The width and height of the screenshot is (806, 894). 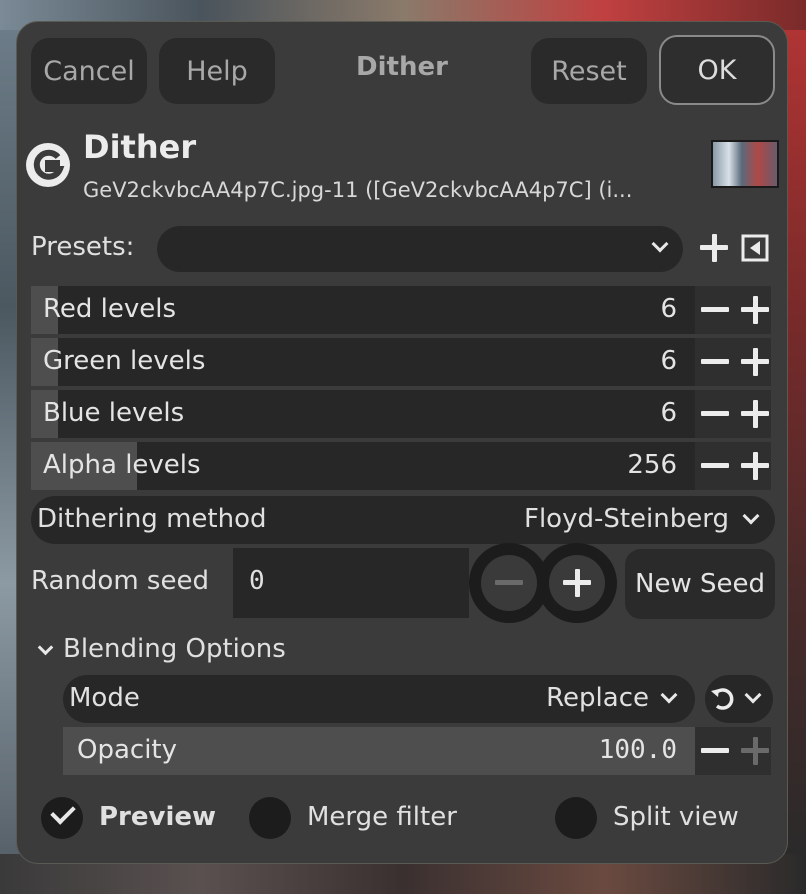 What do you see at coordinates (351, 583) in the screenshot?
I see `random-seed-input: 0` at bounding box center [351, 583].